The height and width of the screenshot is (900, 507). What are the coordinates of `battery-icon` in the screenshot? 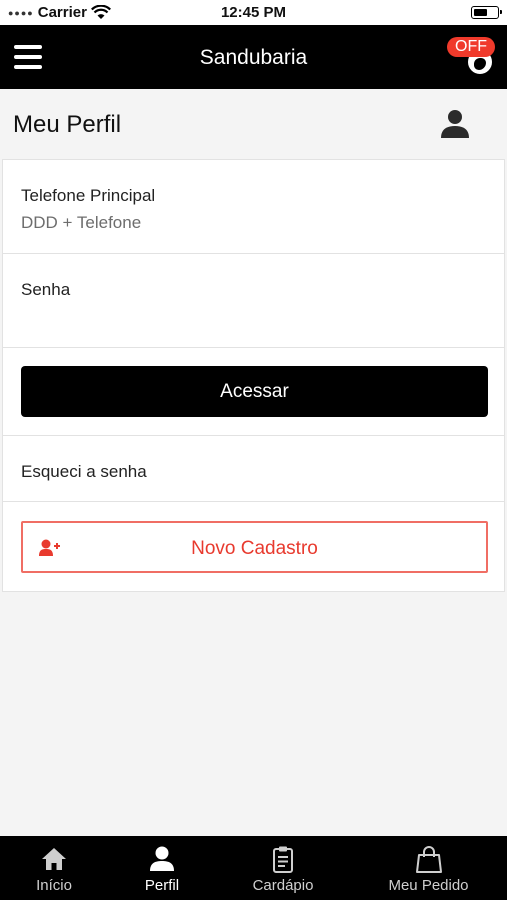 It's located at (486, 12).